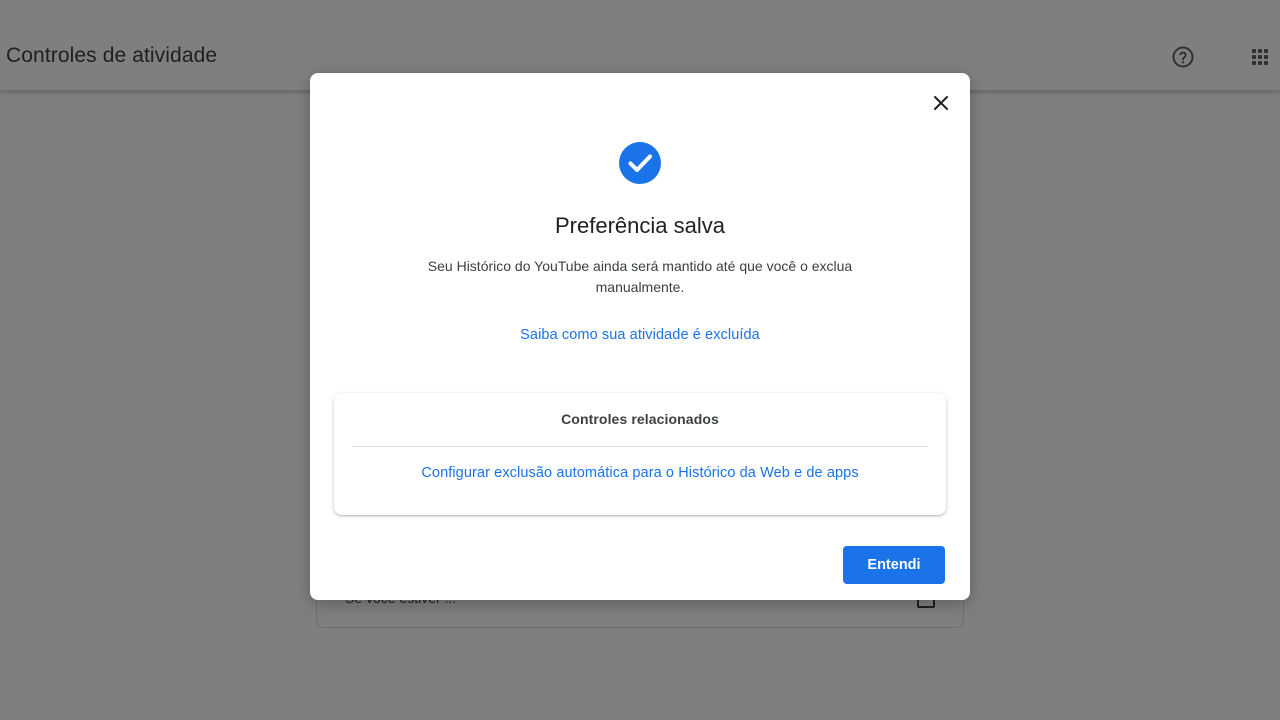  I want to click on learn-deletion-link: Saiba como sua atividade é excluída, so click(640, 335).